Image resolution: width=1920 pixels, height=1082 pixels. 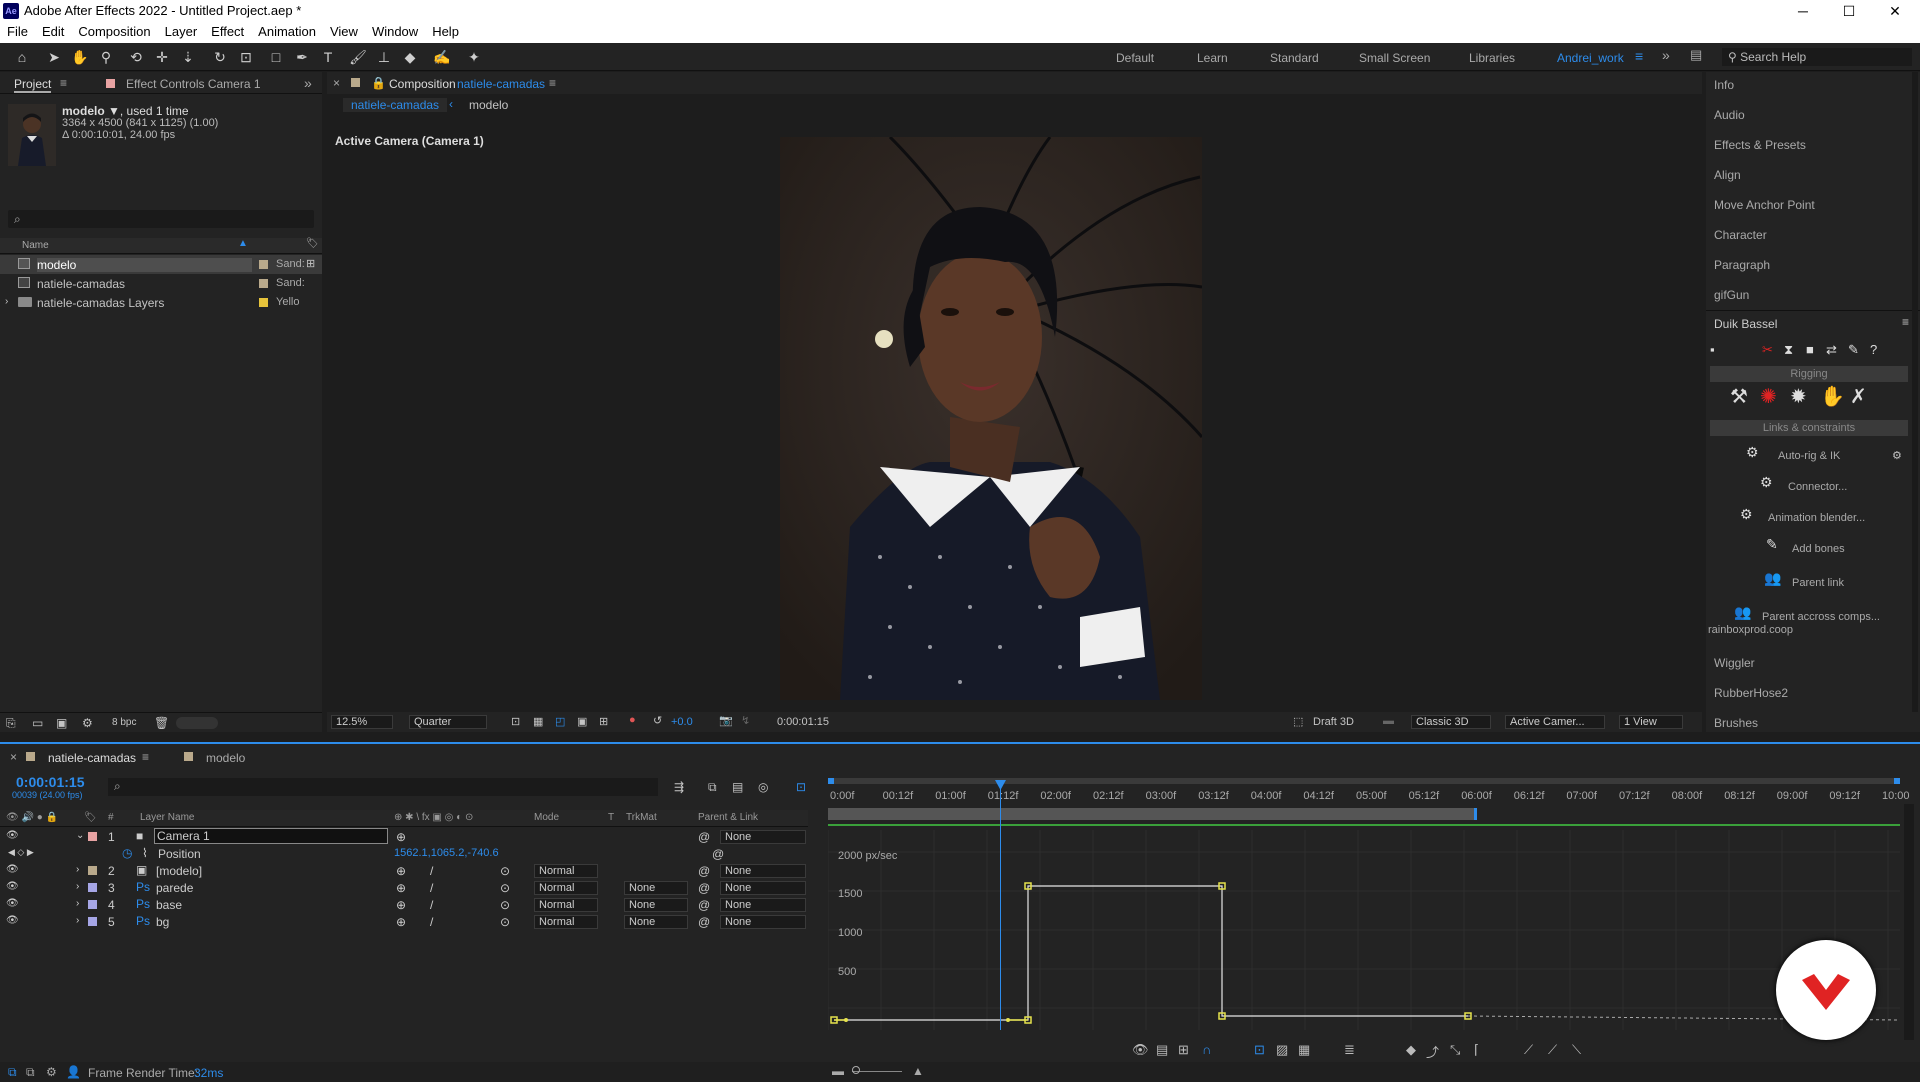 I want to click on transparency-grid-icon: ▦, so click(x=538, y=721).